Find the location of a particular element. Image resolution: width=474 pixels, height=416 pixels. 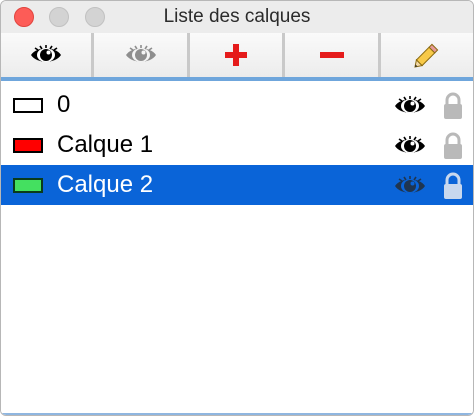

hide-all-layers-button is located at coordinates (142, 55).